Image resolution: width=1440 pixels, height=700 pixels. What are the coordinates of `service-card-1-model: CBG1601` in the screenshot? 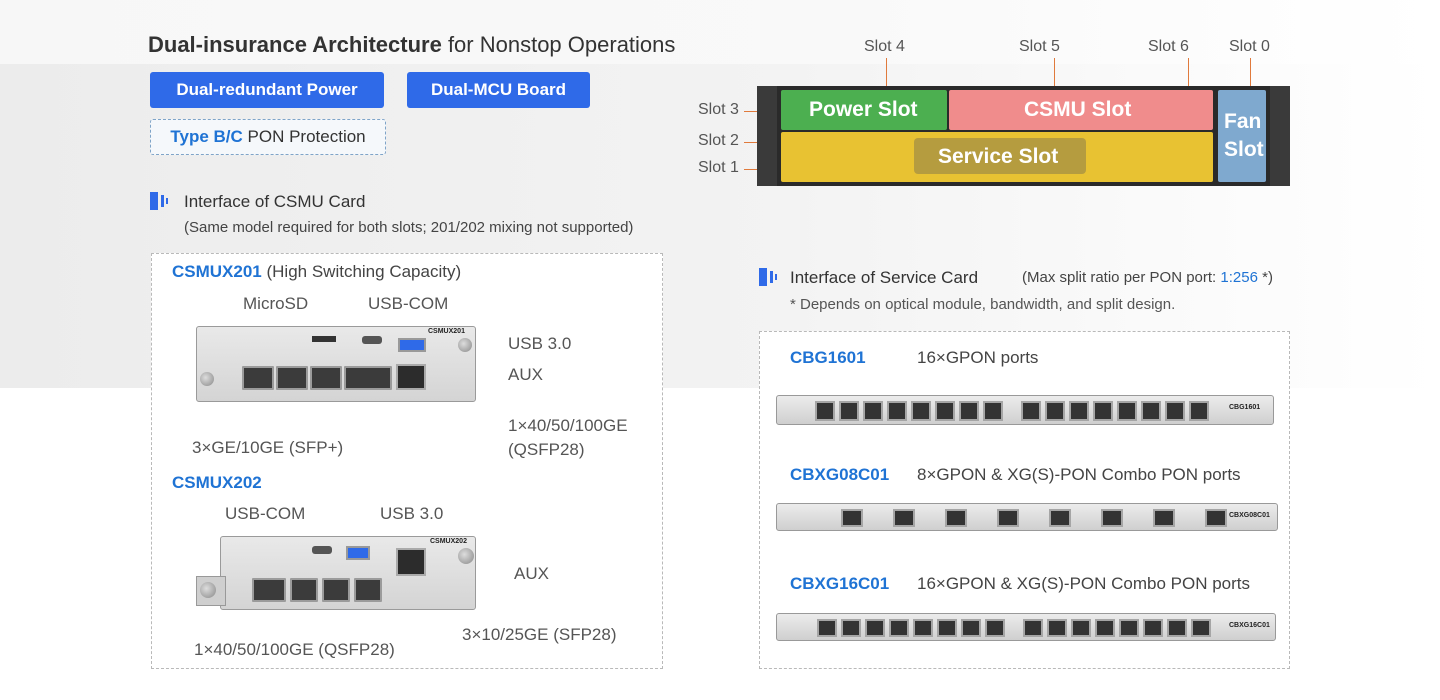 It's located at (828, 357).